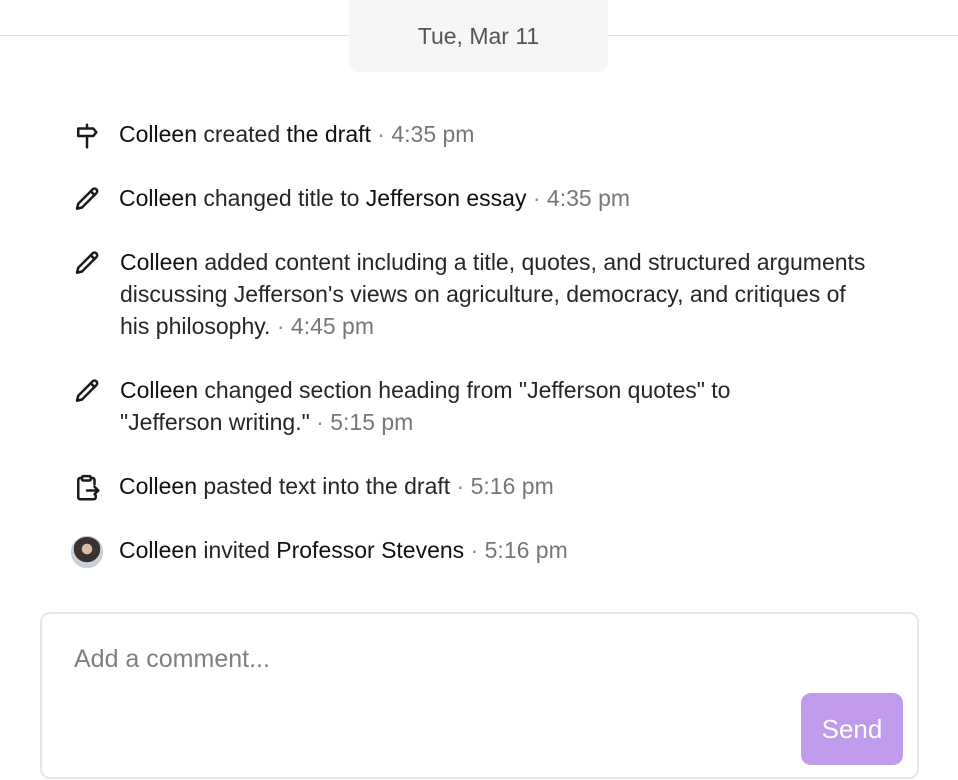 Image resolution: width=958 pixels, height=780 pixels. Describe the element at coordinates (783, 35) in the screenshot. I see `divider-right` at that location.